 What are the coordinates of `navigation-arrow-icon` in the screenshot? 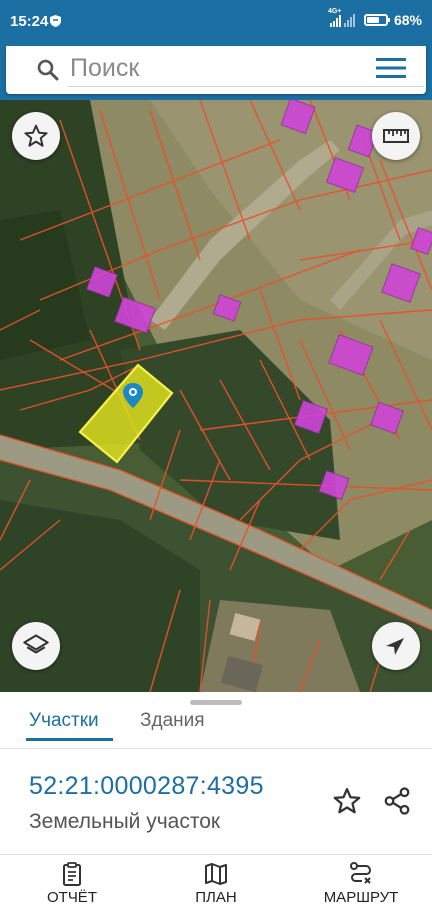 It's located at (395, 646).